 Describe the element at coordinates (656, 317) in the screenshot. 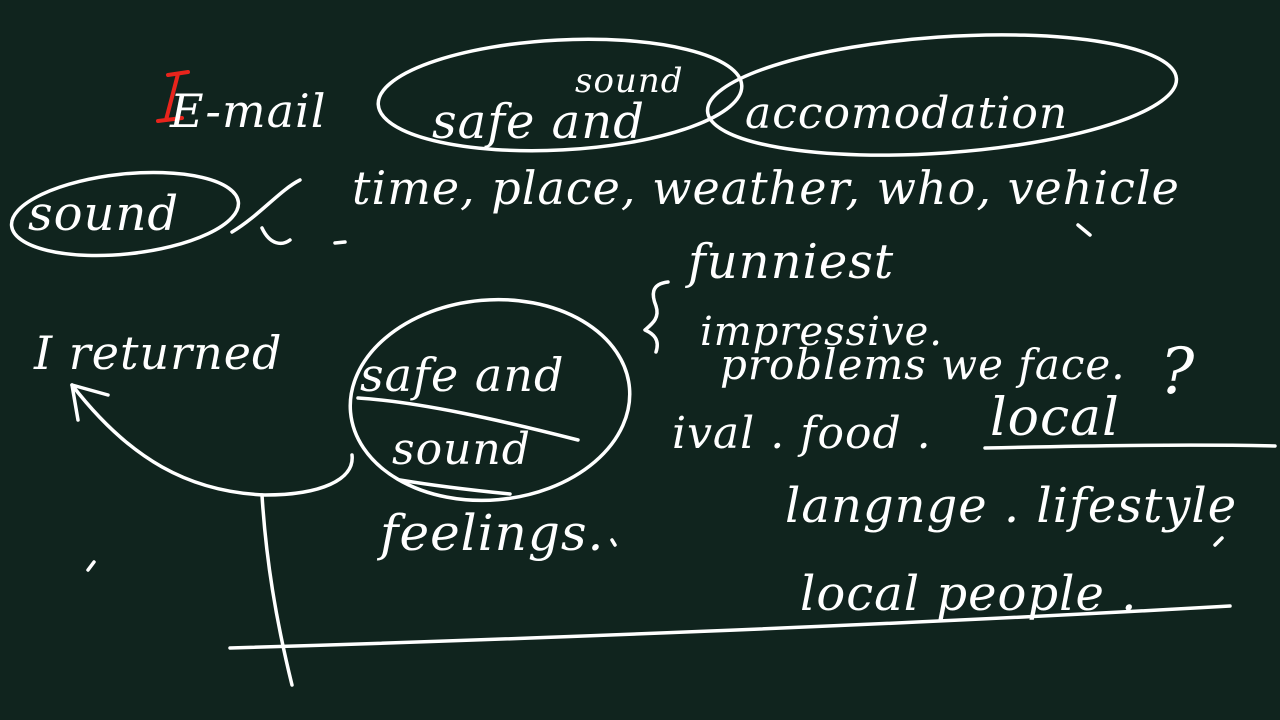

I see `curly-brace` at that location.